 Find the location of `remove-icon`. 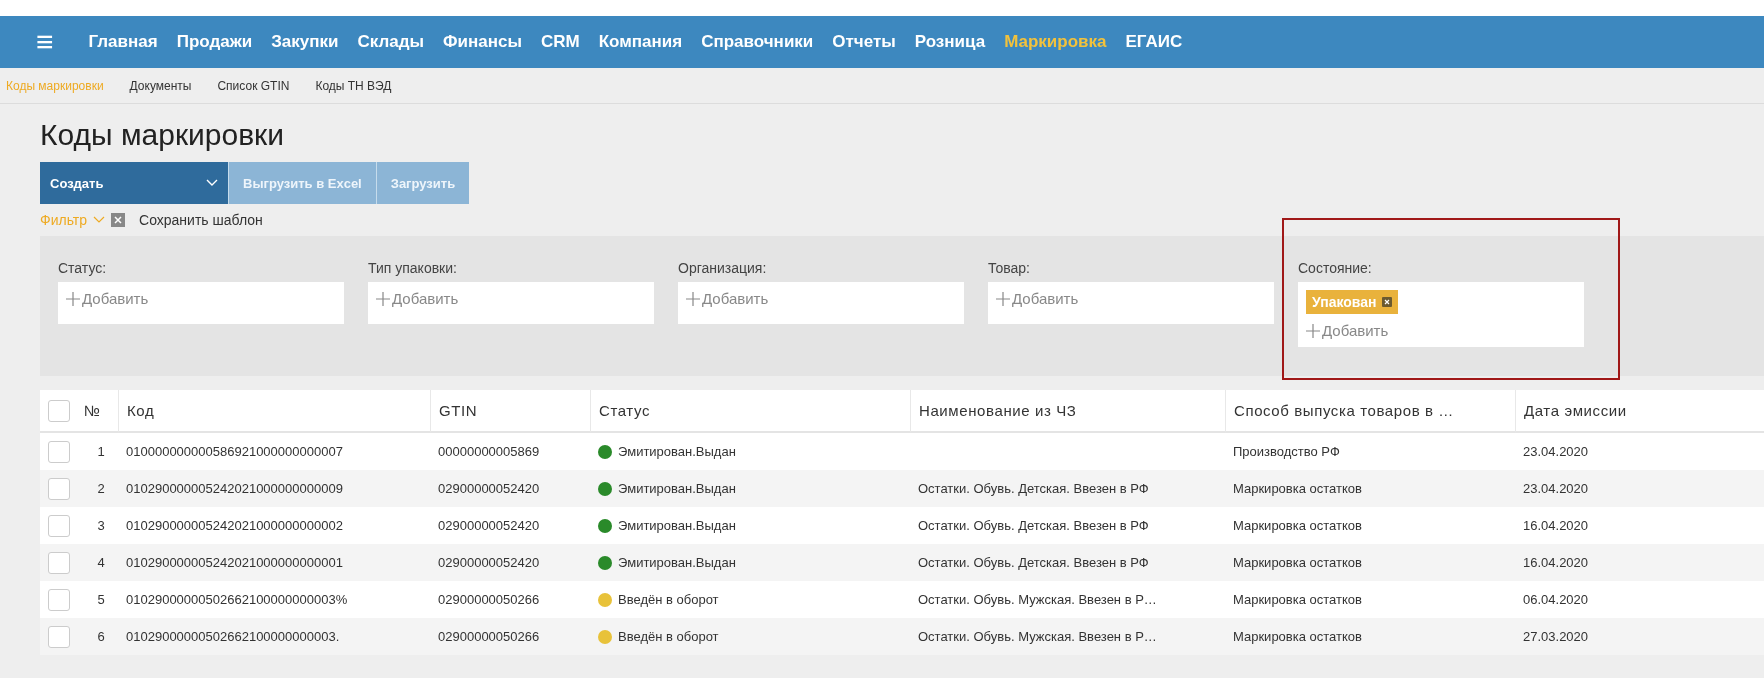

remove-icon is located at coordinates (1387, 302).